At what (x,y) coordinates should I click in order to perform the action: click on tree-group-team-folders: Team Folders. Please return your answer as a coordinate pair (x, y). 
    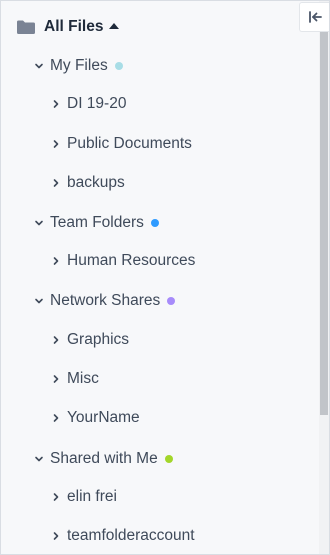
    Looking at the image, I should click on (95, 223).